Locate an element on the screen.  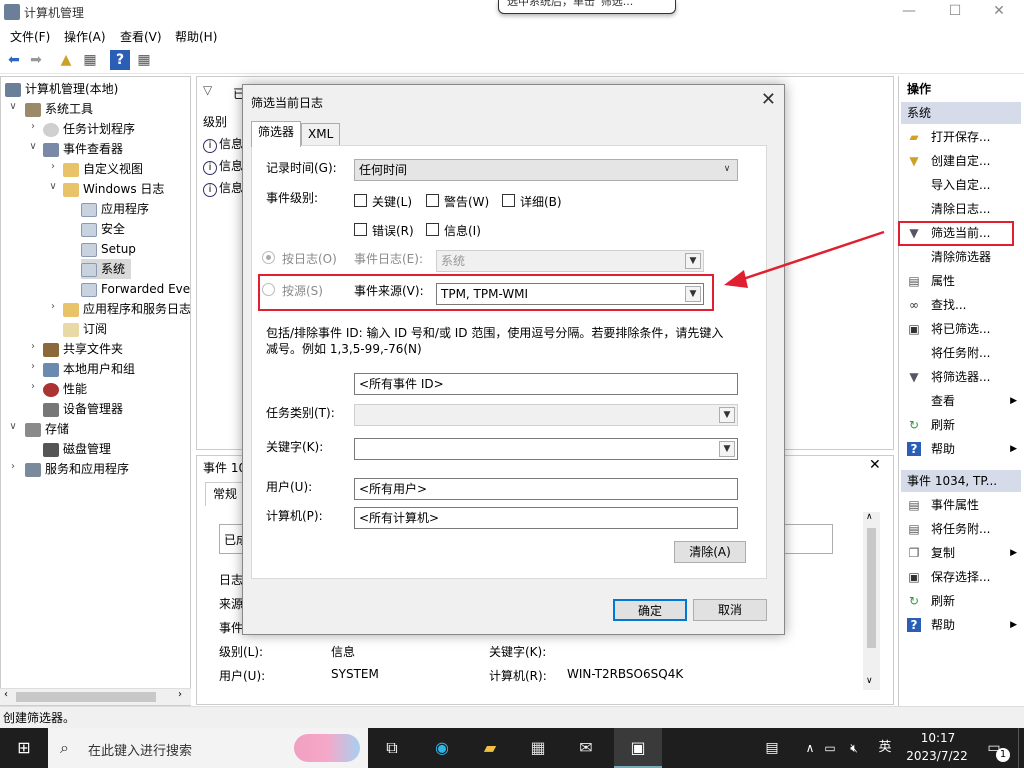
tab-filter: 筛选器 is located at coordinates (276, 134).